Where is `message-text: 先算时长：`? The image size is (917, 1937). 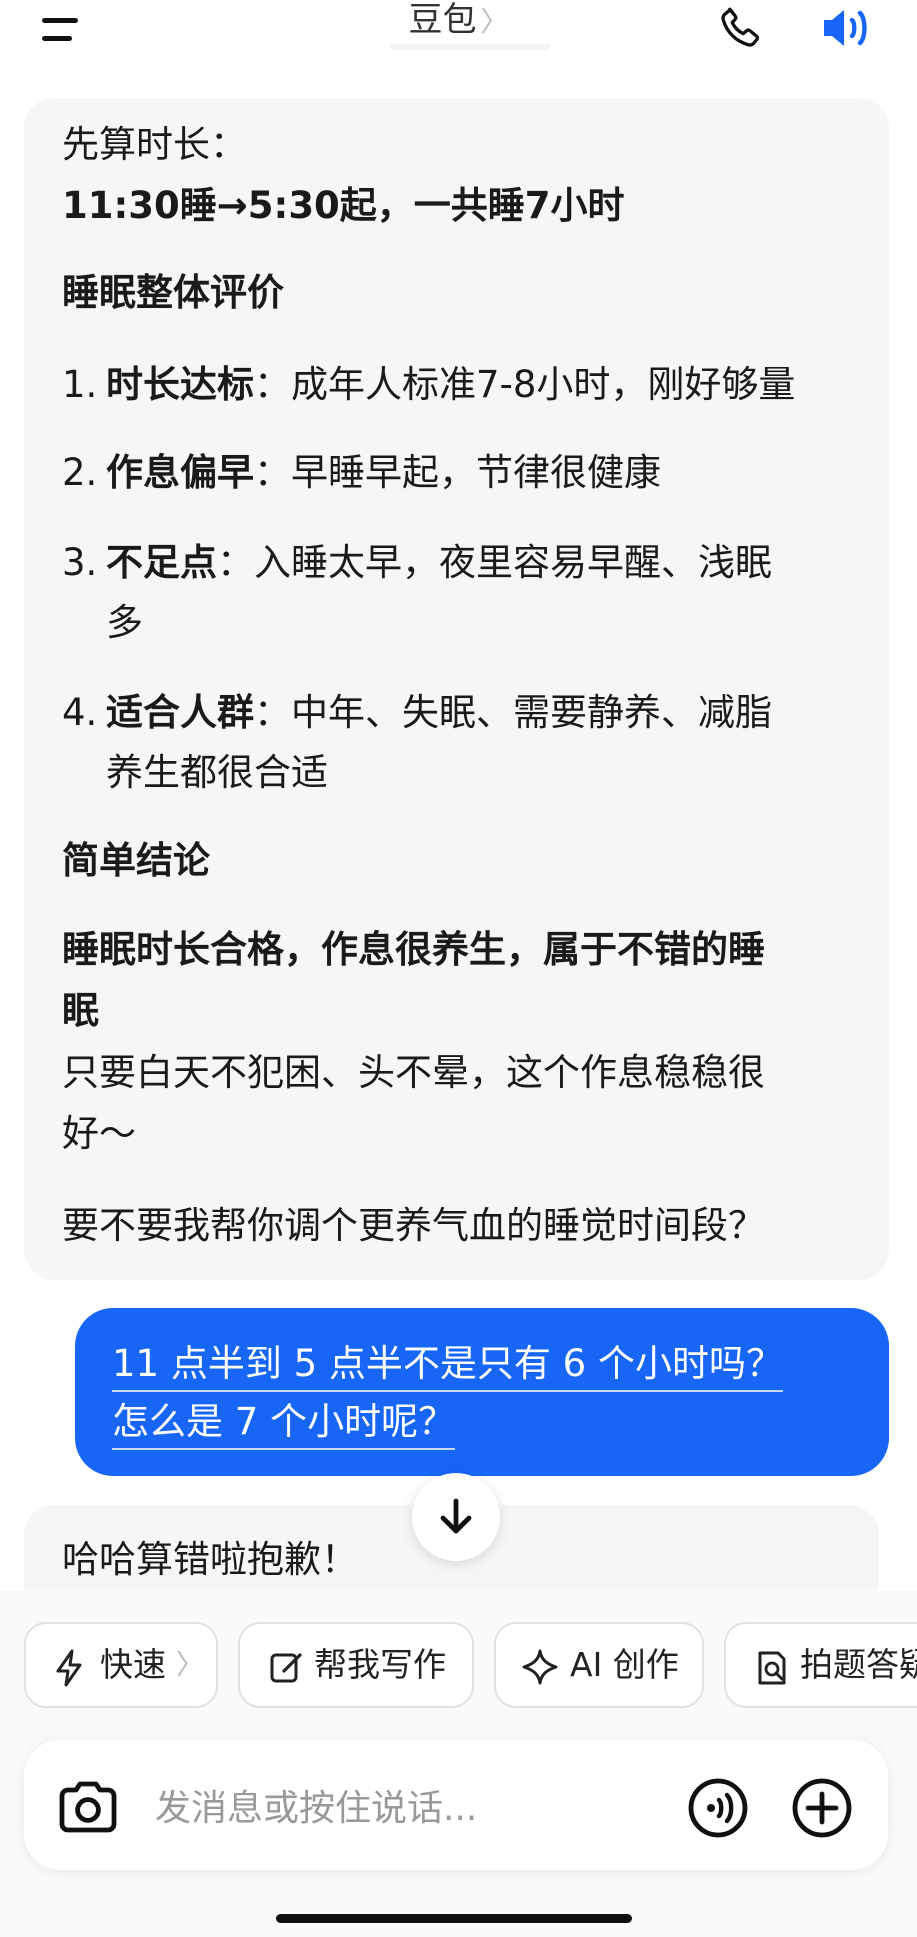
message-text: 先算时长： is located at coordinates (154, 144).